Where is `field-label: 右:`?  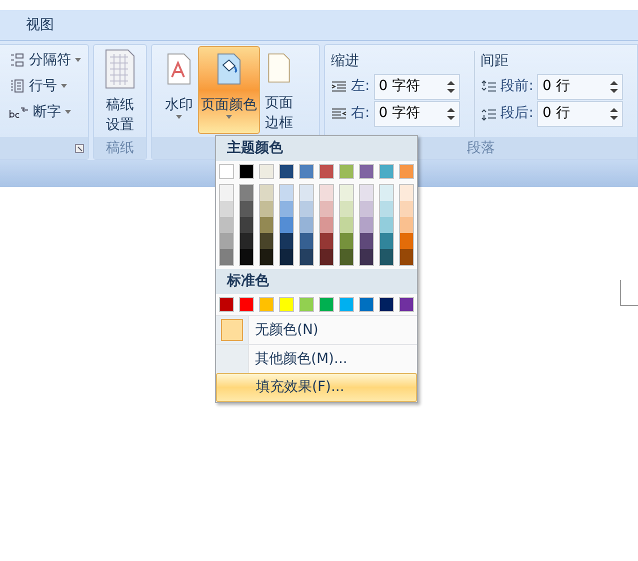
field-label: 右: is located at coordinates (360, 113).